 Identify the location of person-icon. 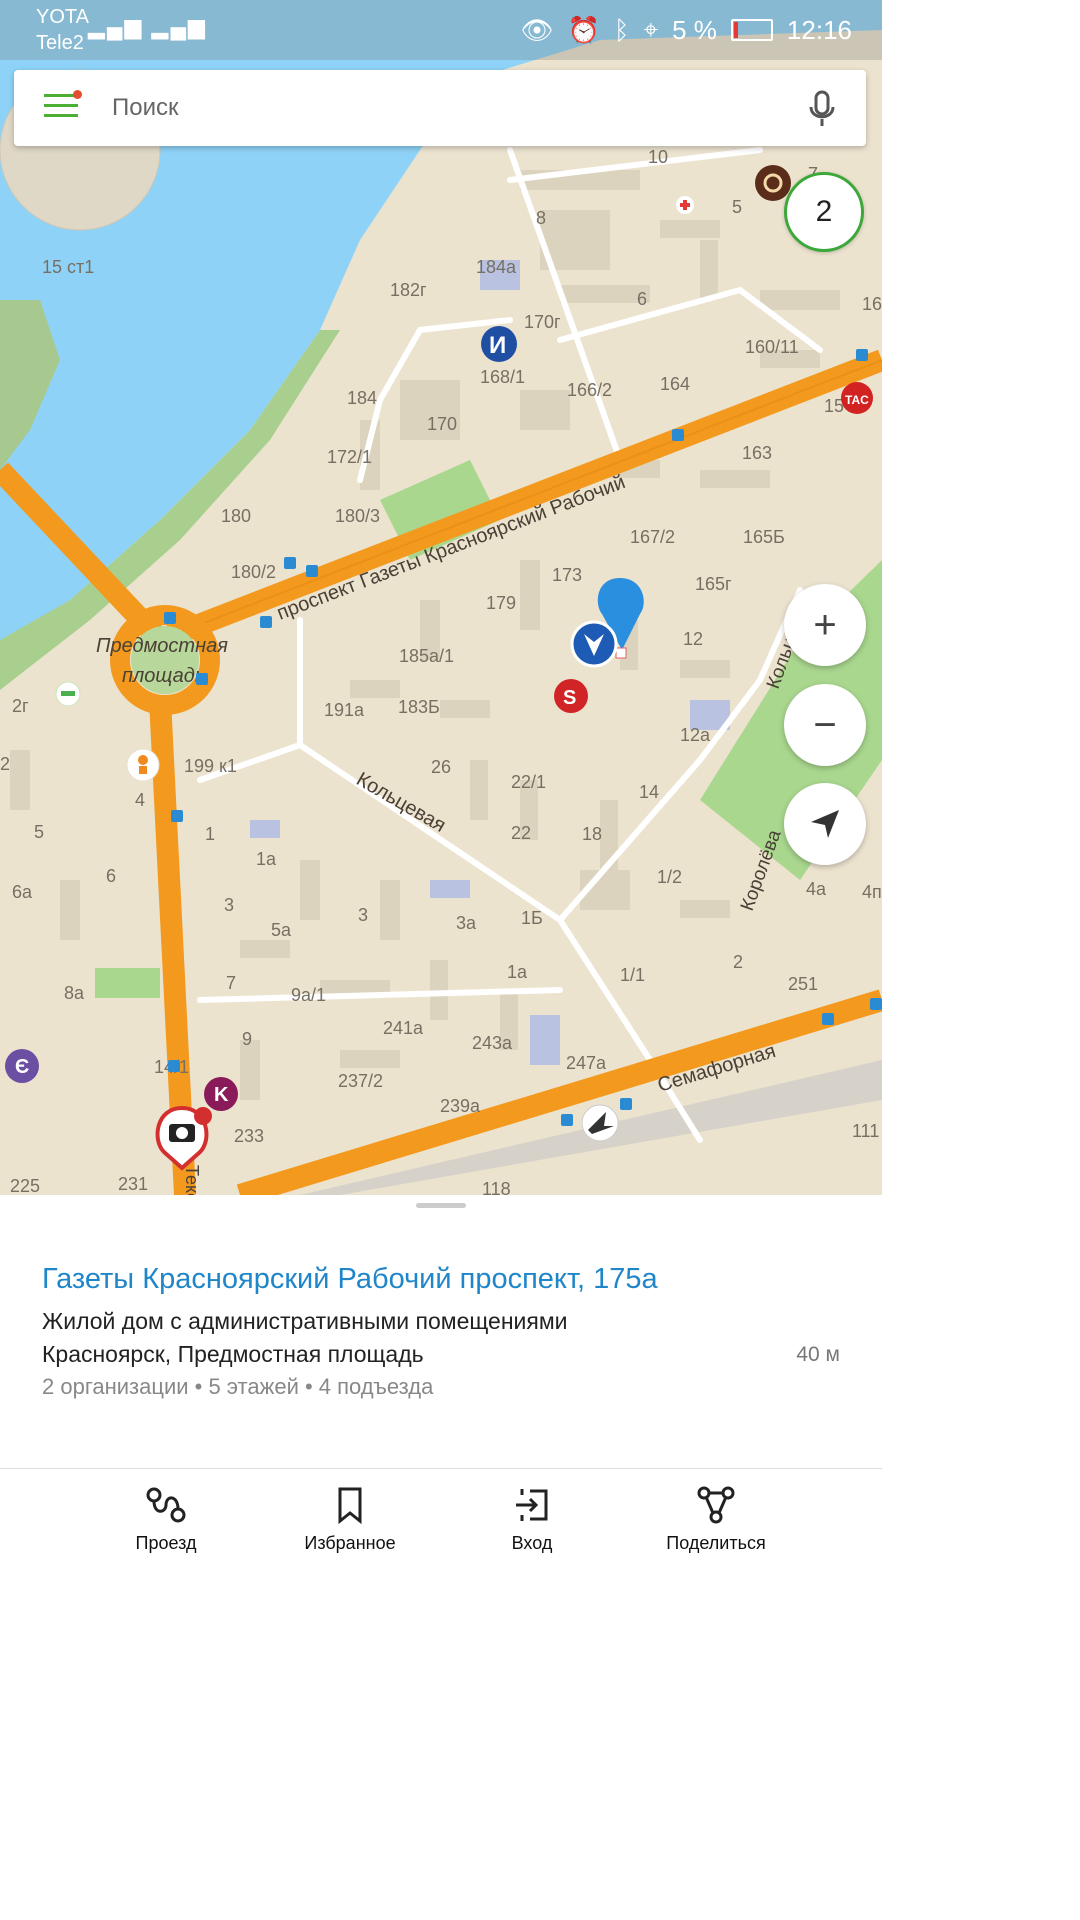
(143, 765).